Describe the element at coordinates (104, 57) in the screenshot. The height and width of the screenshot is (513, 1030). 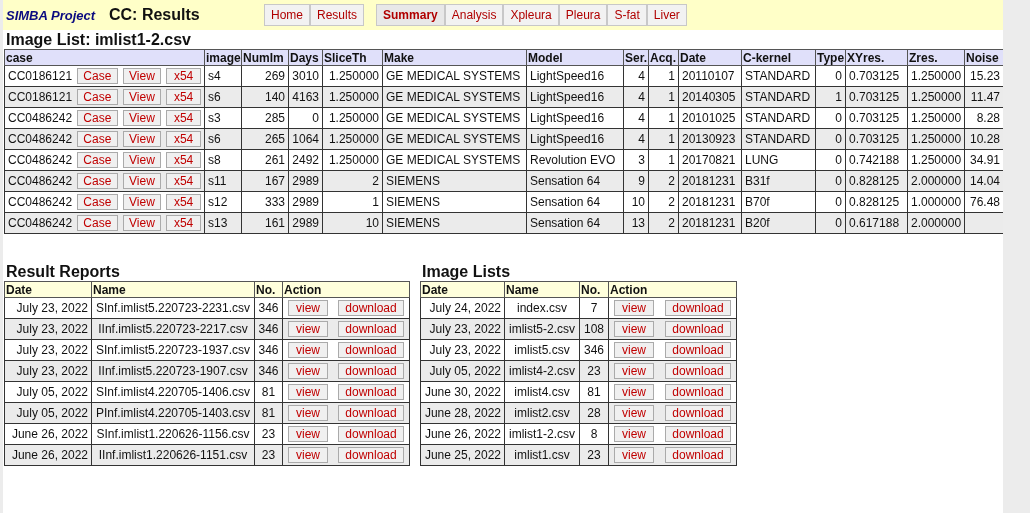
I see `column-header: case` at that location.